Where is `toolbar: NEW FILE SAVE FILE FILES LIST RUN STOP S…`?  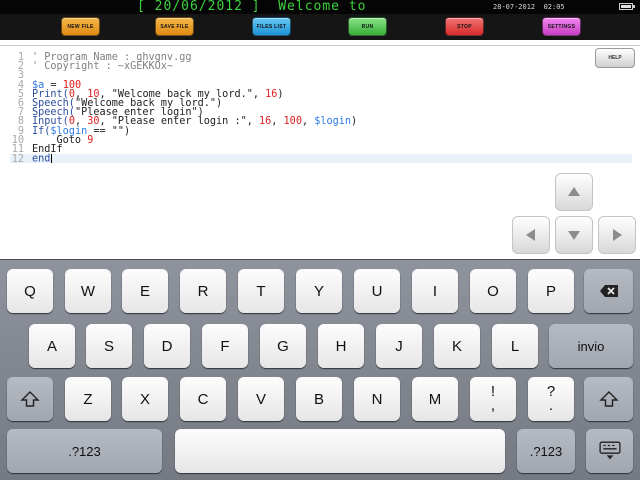
toolbar: NEW FILE SAVE FILE FILES LIST RUN STOP S… is located at coordinates (320, 27).